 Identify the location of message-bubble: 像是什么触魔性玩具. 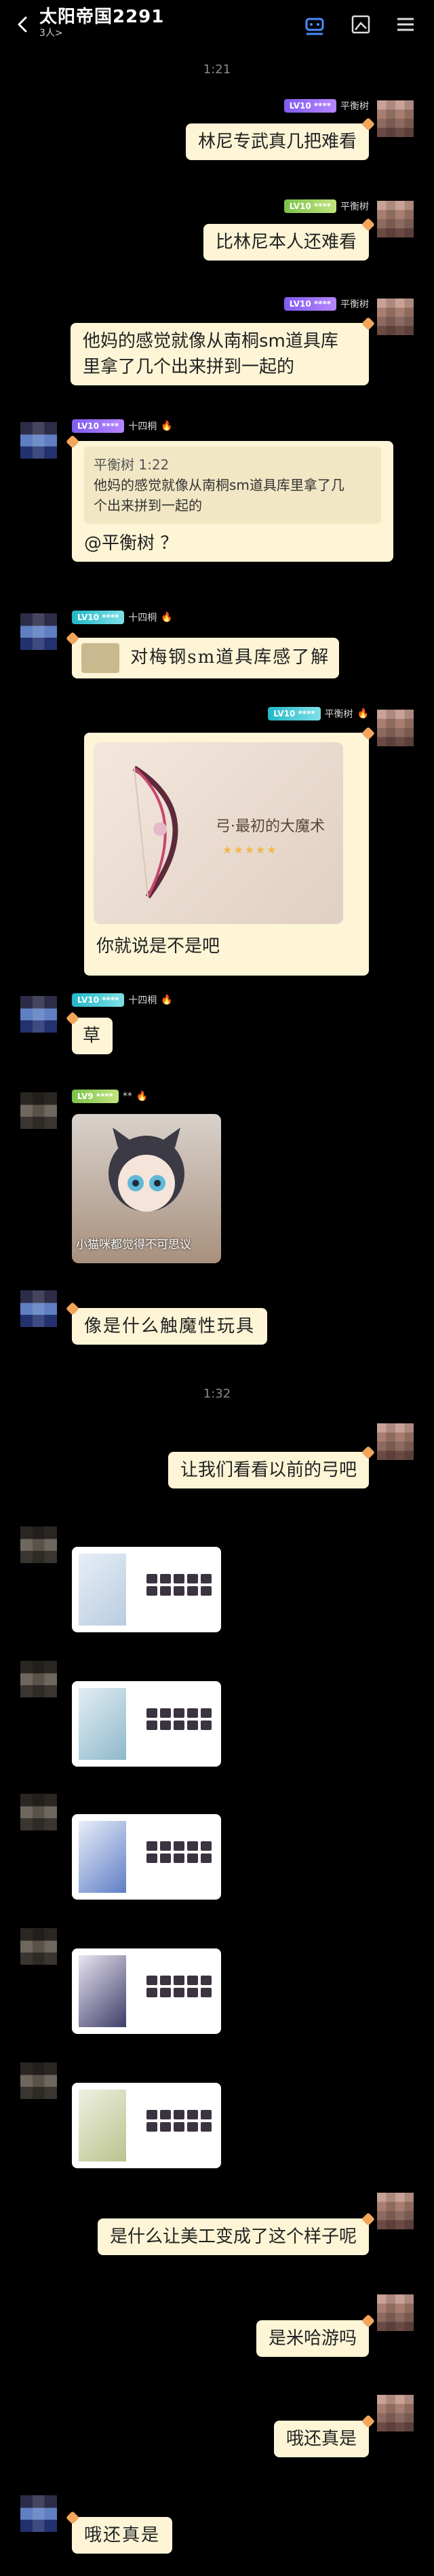
(170, 1326).